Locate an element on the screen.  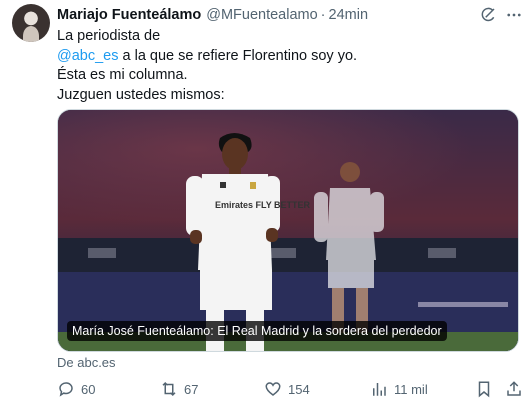
tweet-line-3: Ésta es mi columna. is located at coordinates (122, 75).